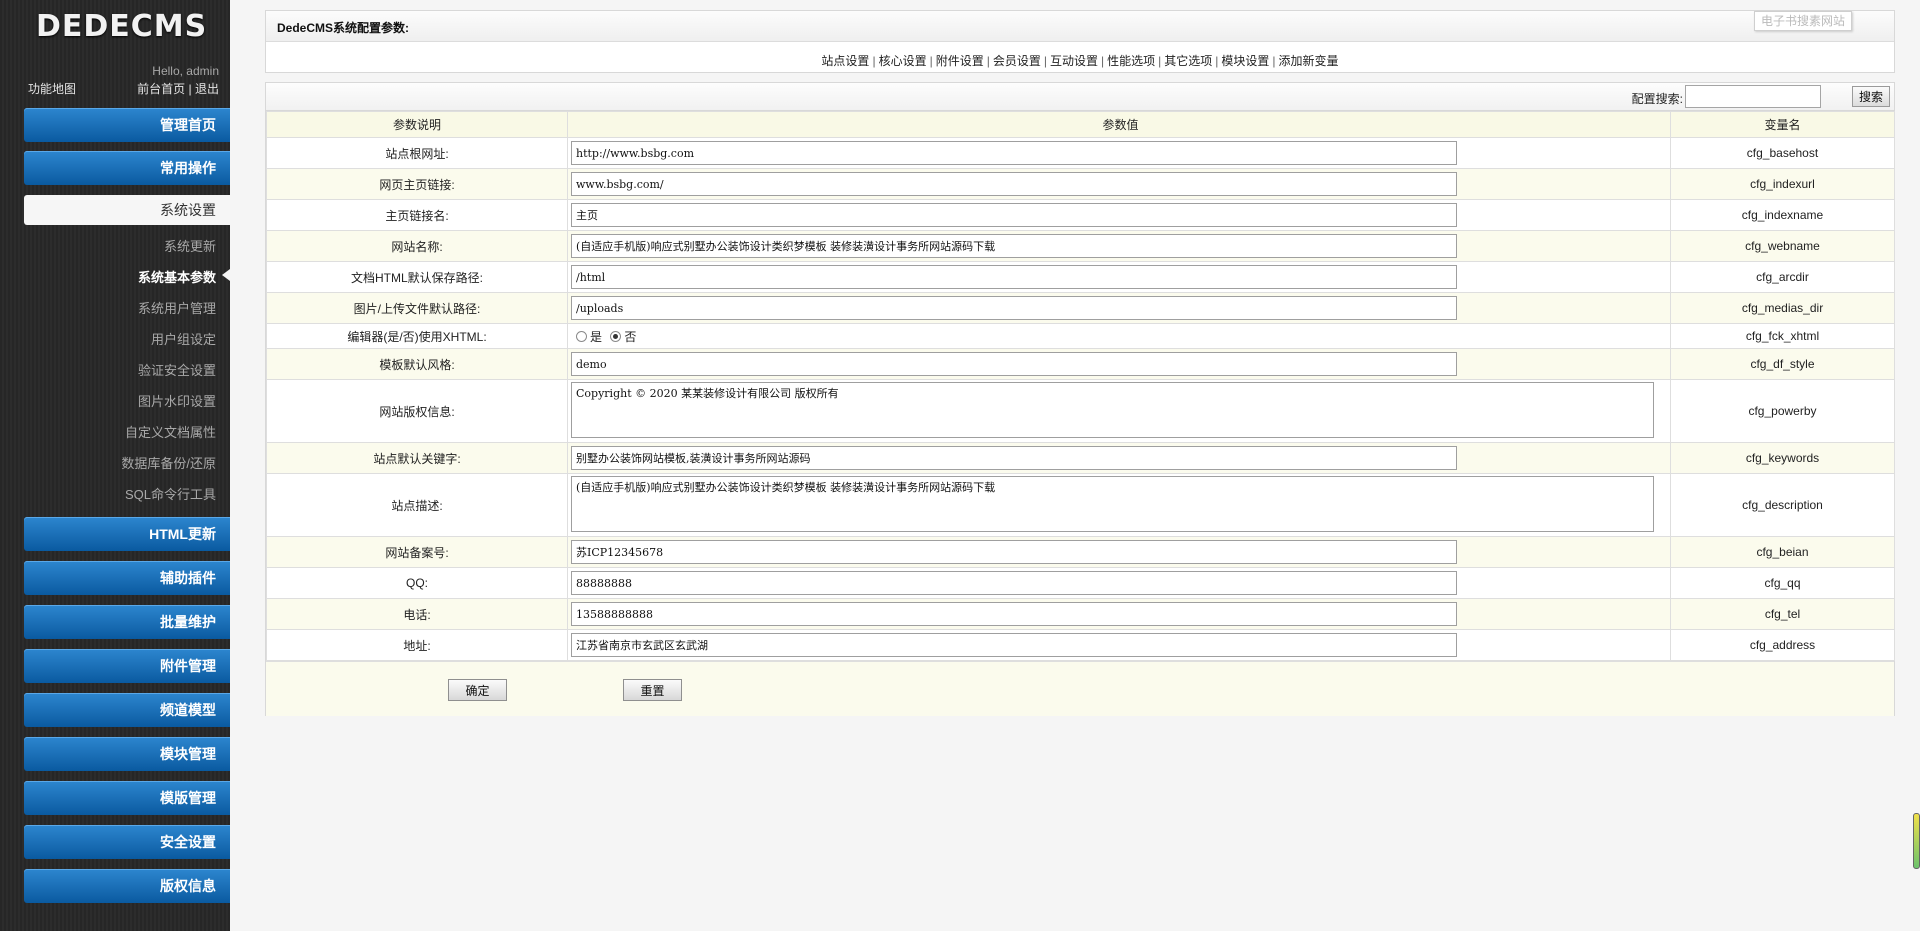  I want to click on table-row: 文档HTML默认保存路径: cfg_arcdir, so click(1080, 277).